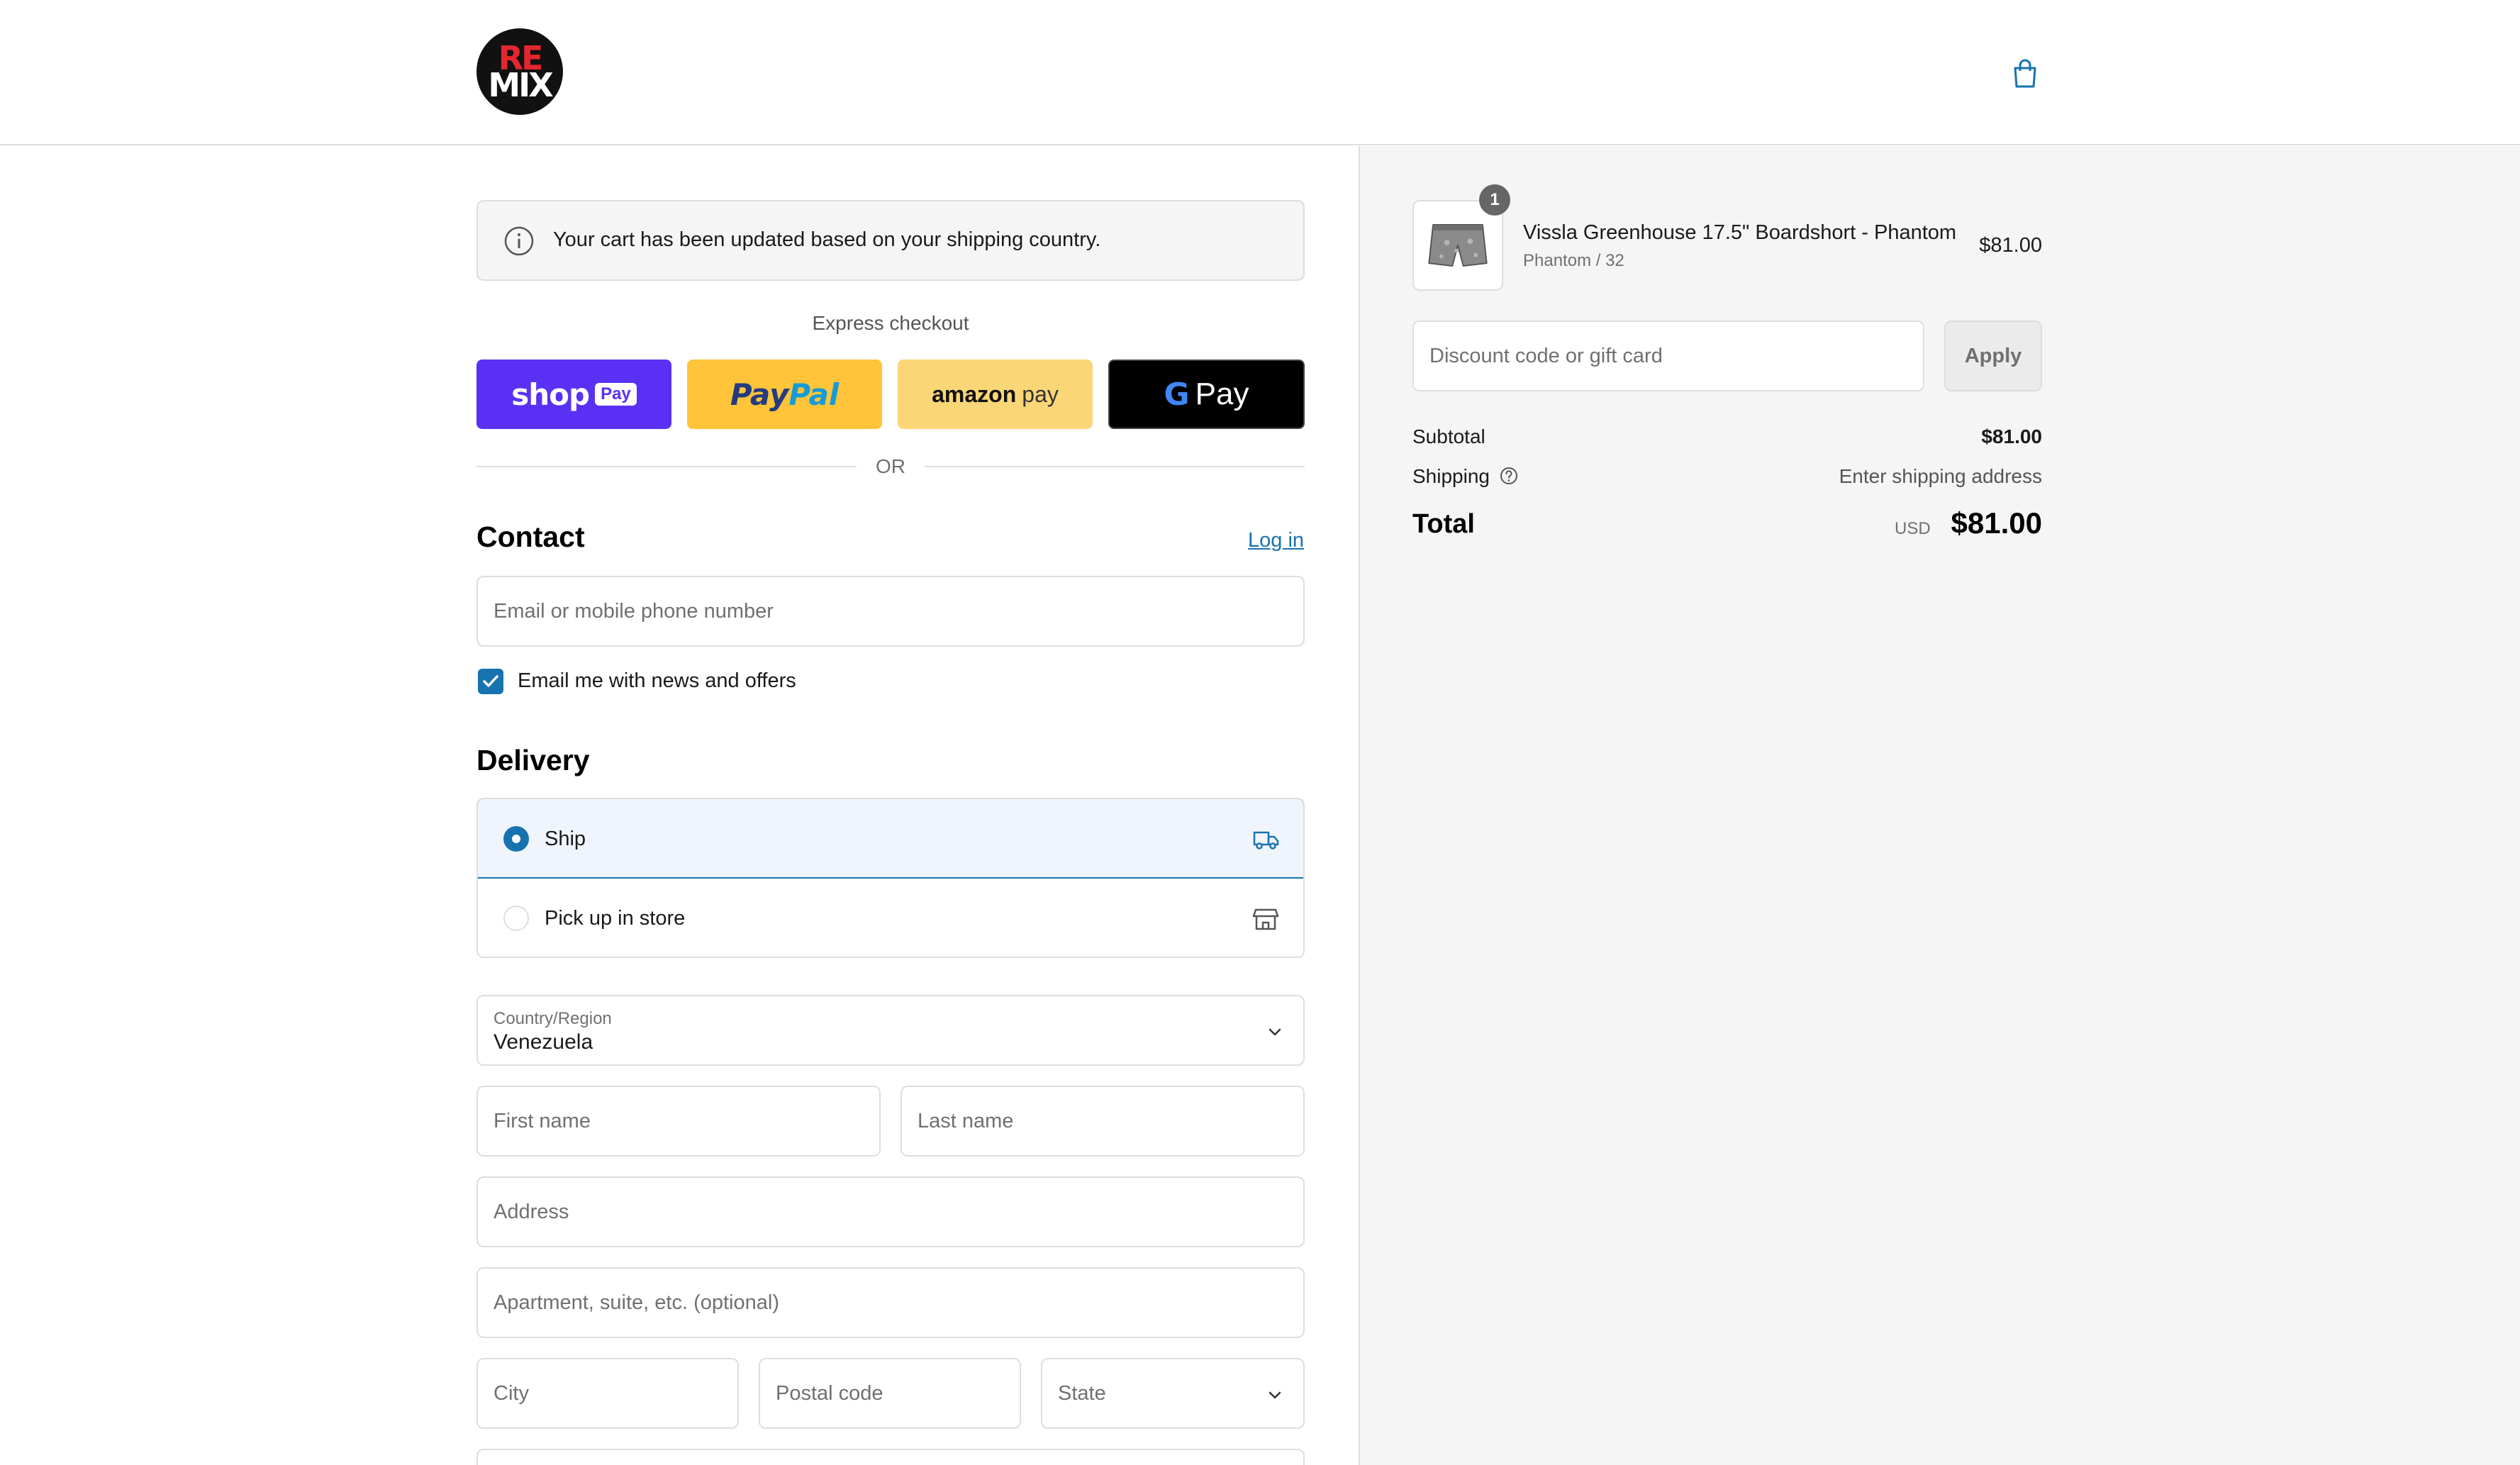 Image resolution: width=2520 pixels, height=1465 pixels. Describe the element at coordinates (2012, 436) in the screenshot. I see `subtotal-value: $81.00` at that location.